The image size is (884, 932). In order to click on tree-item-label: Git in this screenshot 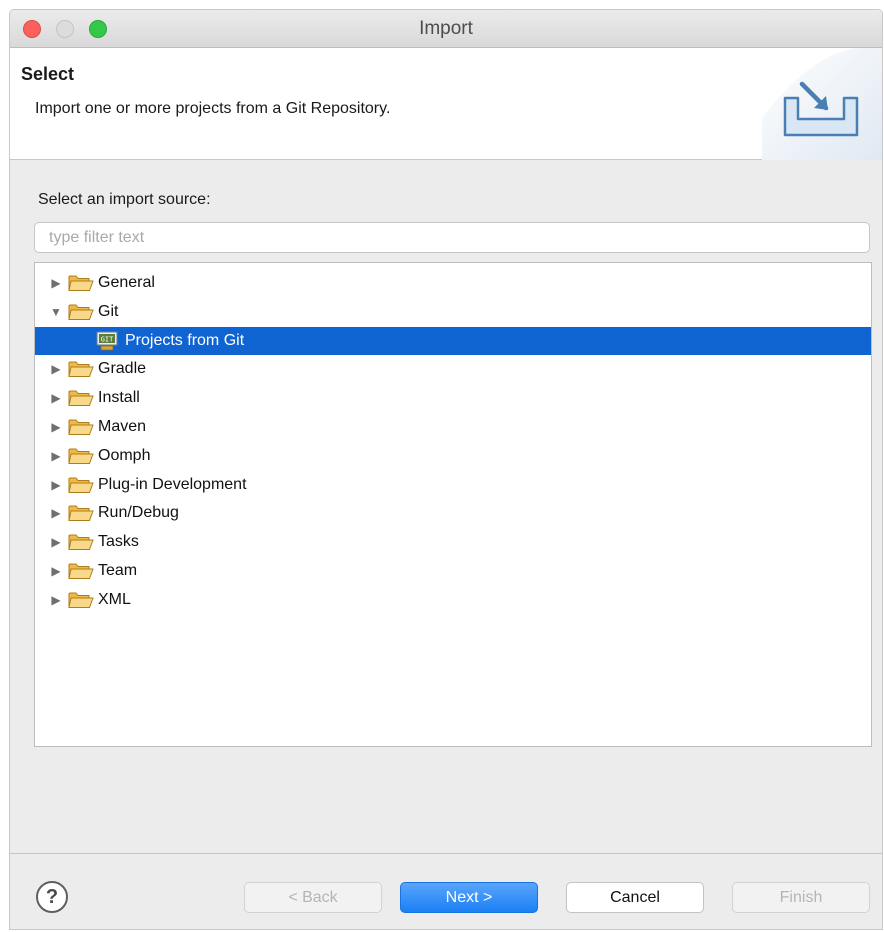, I will do `click(108, 311)`.